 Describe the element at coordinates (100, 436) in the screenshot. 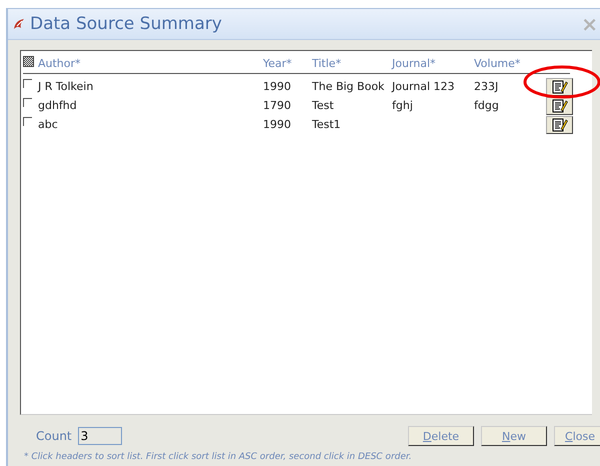

I see `count-field: 3` at that location.